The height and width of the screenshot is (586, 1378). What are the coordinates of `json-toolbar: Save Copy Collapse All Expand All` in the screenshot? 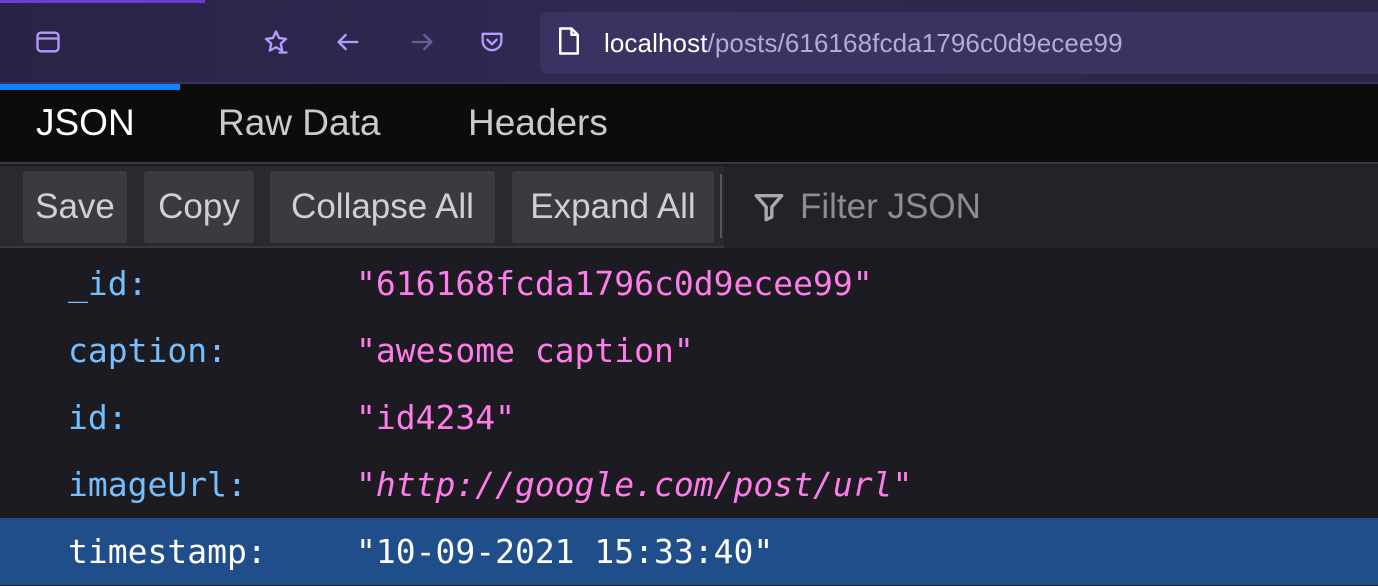 It's located at (689, 207).